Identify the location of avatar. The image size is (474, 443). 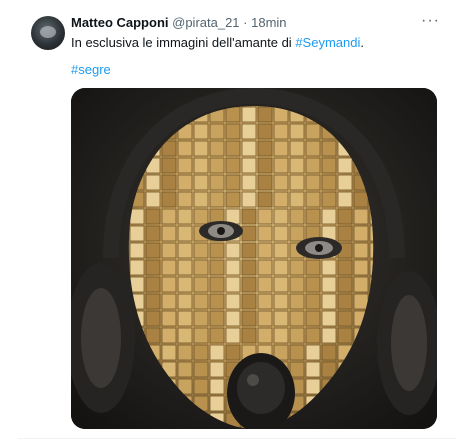
(48, 33).